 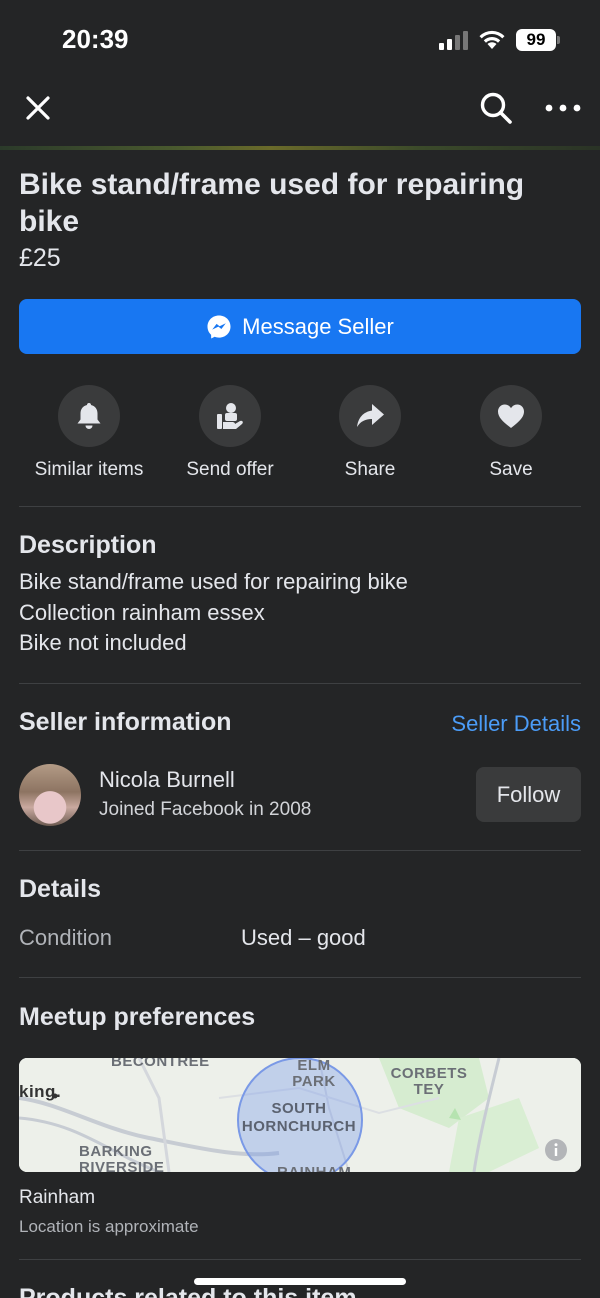 What do you see at coordinates (125, 722) in the screenshot?
I see `seller-info-heading: Seller information` at bounding box center [125, 722].